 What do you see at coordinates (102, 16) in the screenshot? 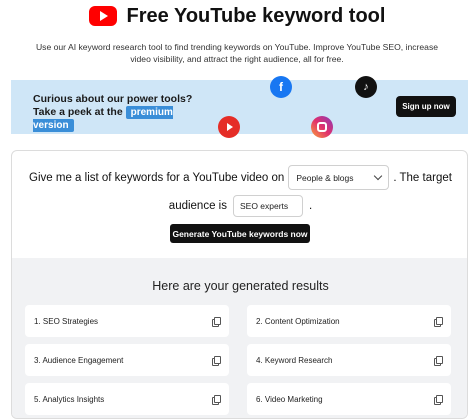
I see `youtube-logo-icon` at bounding box center [102, 16].